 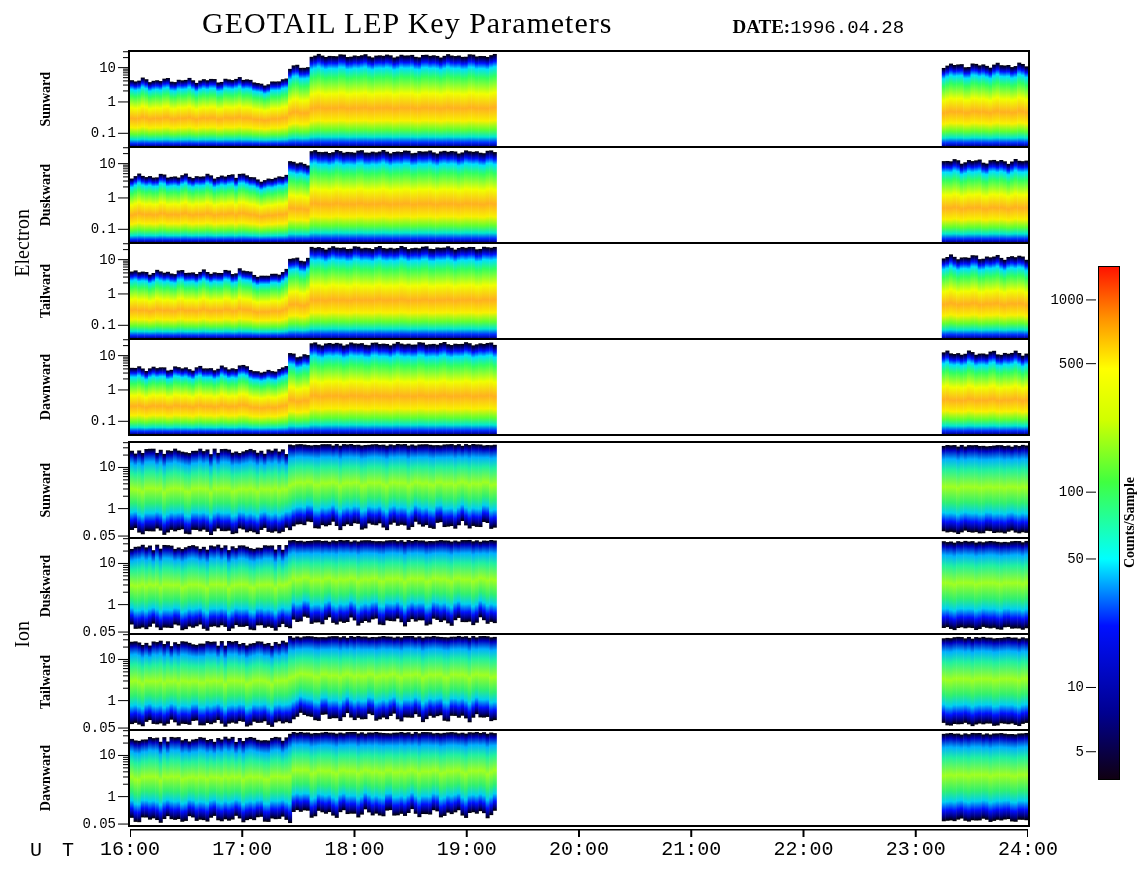 What do you see at coordinates (915, 849) in the screenshot?
I see `x-tick-label: 23:00` at bounding box center [915, 849].